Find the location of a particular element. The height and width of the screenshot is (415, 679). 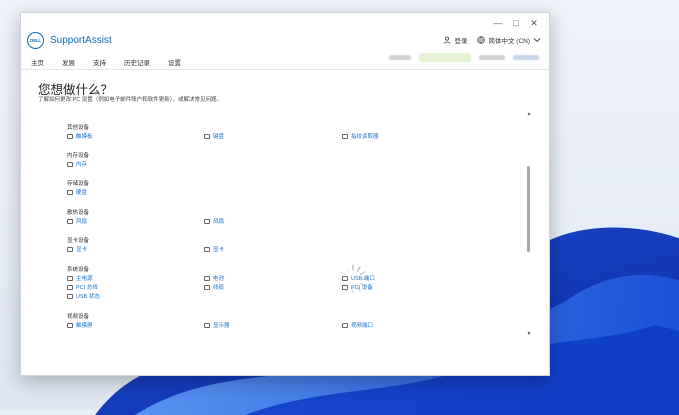

link-label: 电池 is located at coordinates (219, 279).